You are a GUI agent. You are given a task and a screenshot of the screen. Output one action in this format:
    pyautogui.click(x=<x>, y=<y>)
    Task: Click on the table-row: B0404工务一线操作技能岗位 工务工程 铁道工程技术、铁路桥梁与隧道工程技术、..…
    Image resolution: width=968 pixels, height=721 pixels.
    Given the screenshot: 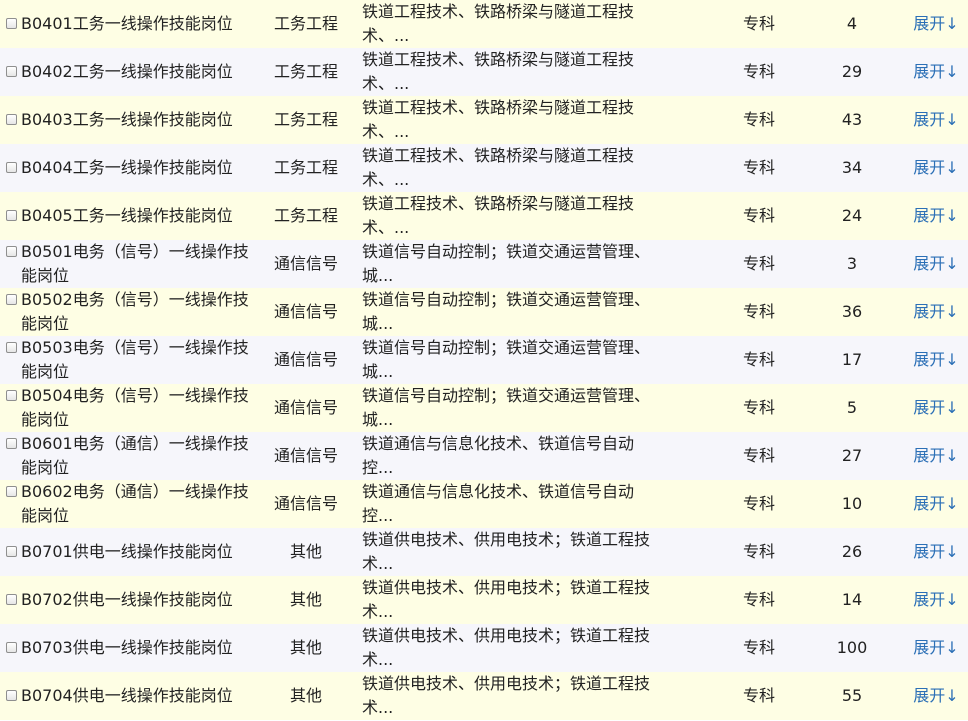 What is the action you would take?
    pyautogui.click(x=484, y=168)
    